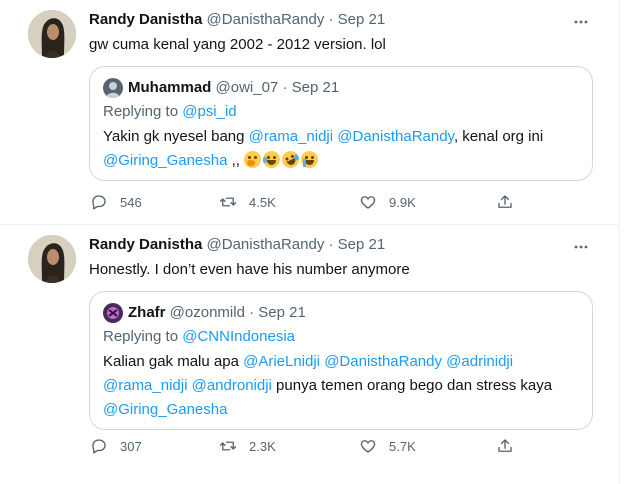 The image size is (633, 484). What do you see at coordinates (290, 159) in the screenshot?
I see `rolling-on-floor-laughing-emoji` at bounding box center [290, 159].